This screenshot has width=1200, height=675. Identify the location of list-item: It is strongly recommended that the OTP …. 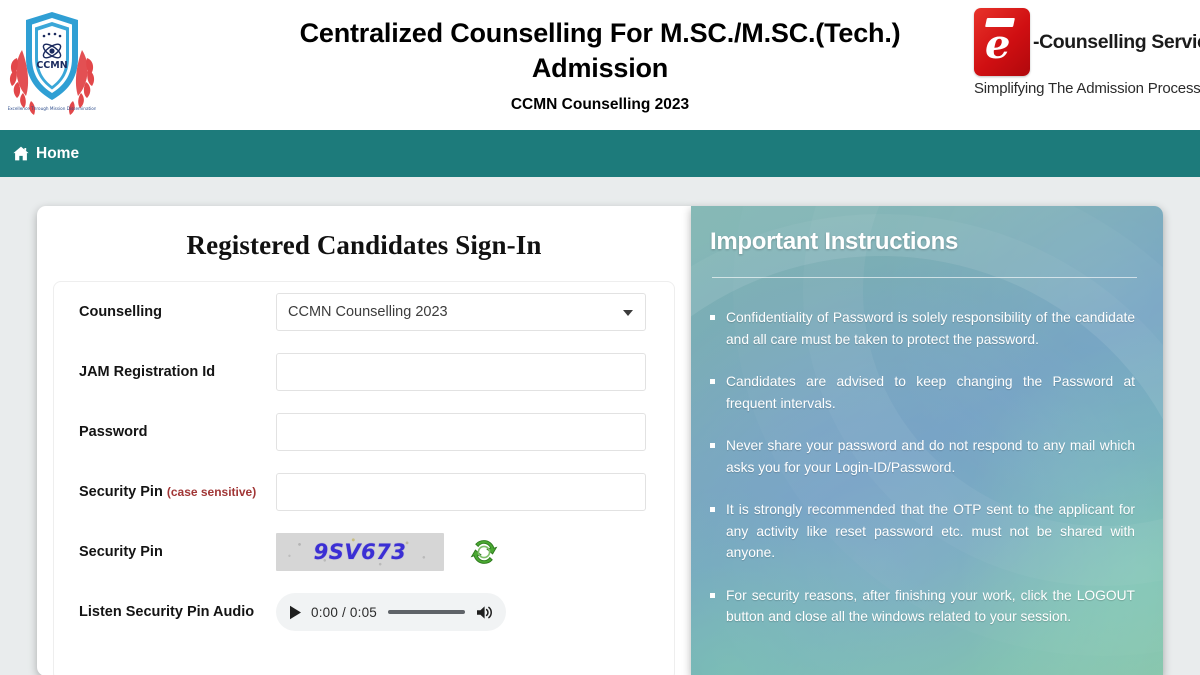
(924, 531).